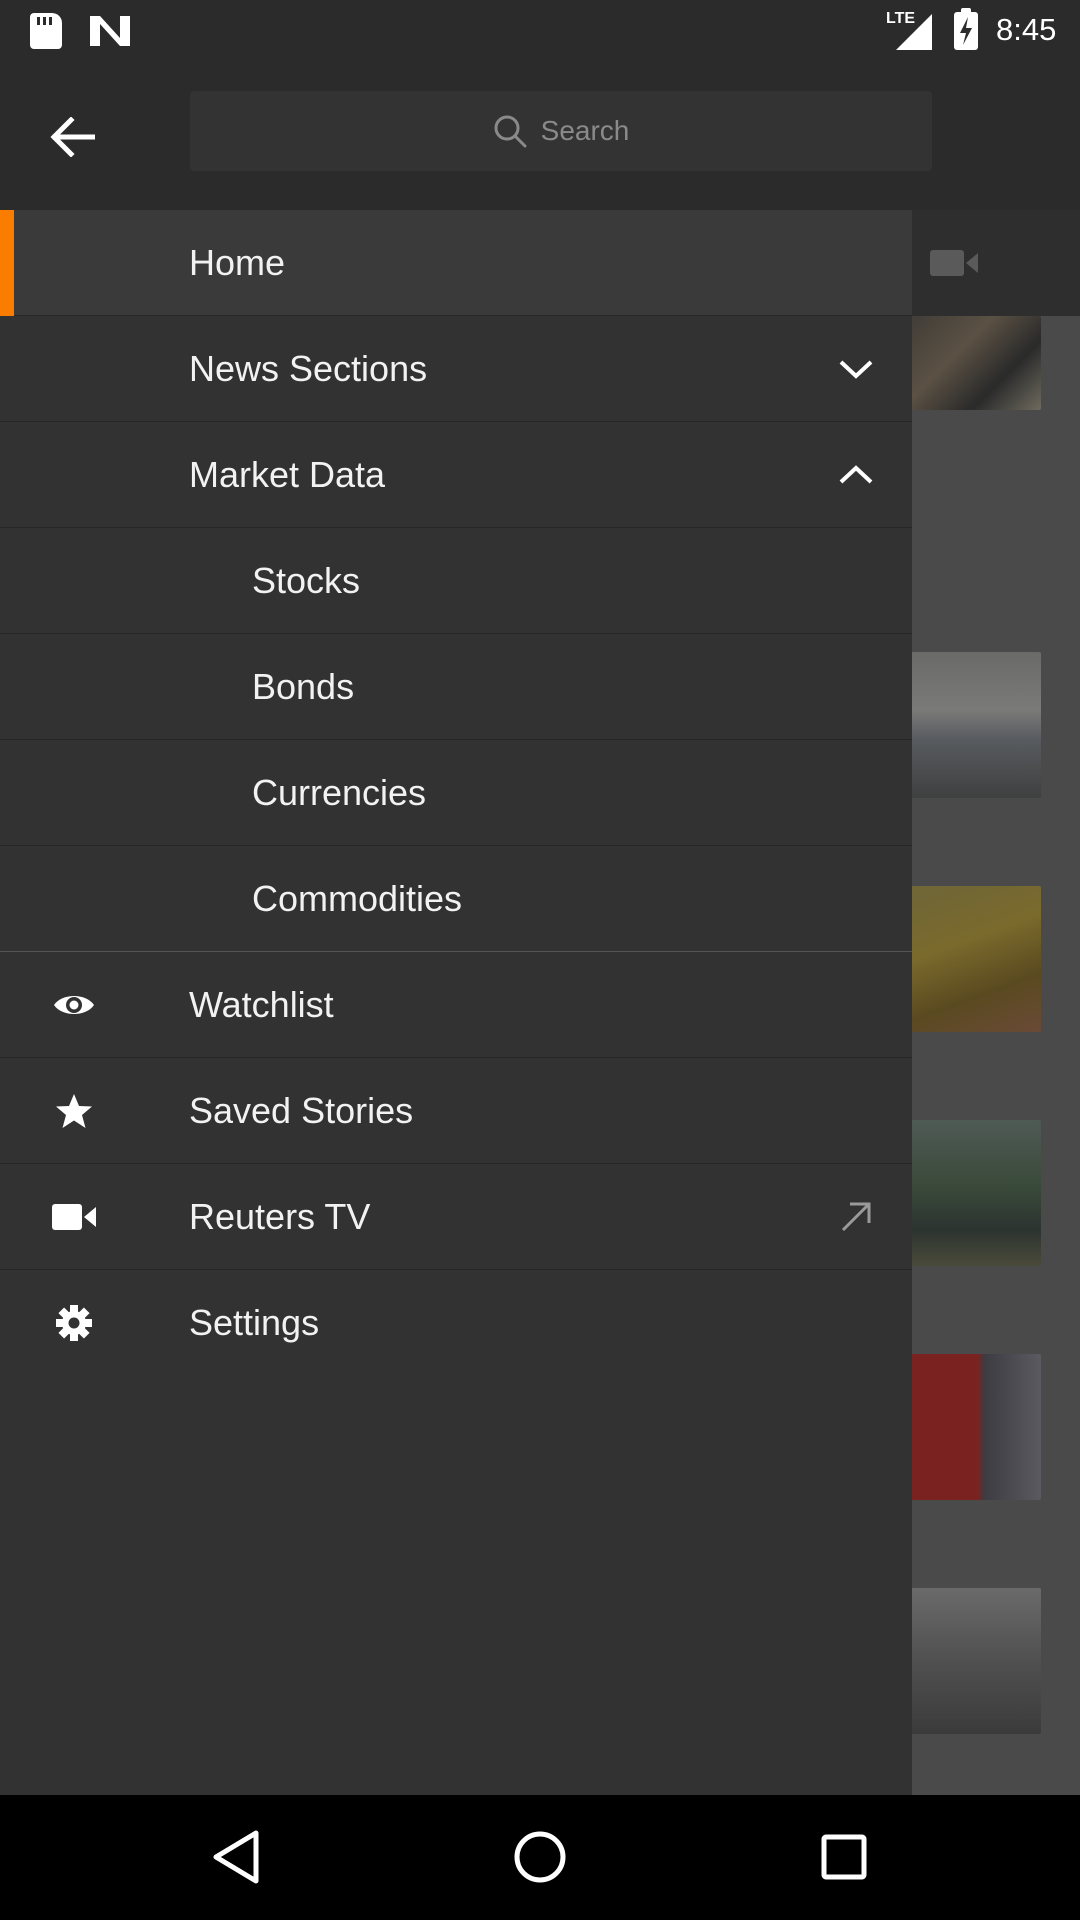 The height and width of the screenshot is (1920, 1080). I want to click on menu-item-label: Home, so click(237, 262).